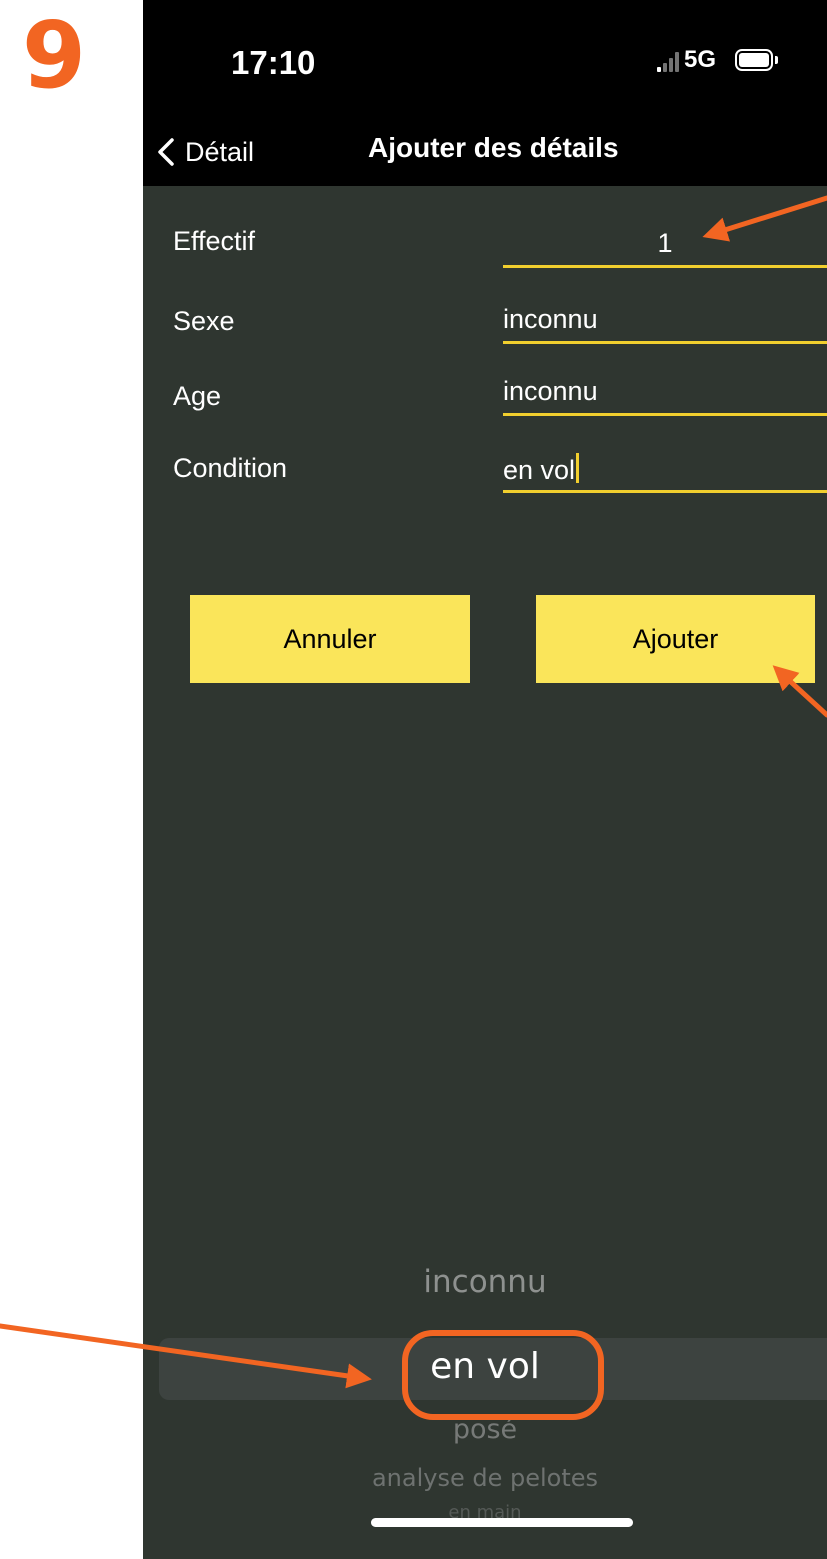 This screenshot has height=1559, width=827. I want to click on step-number: 9, so click(54, 55).